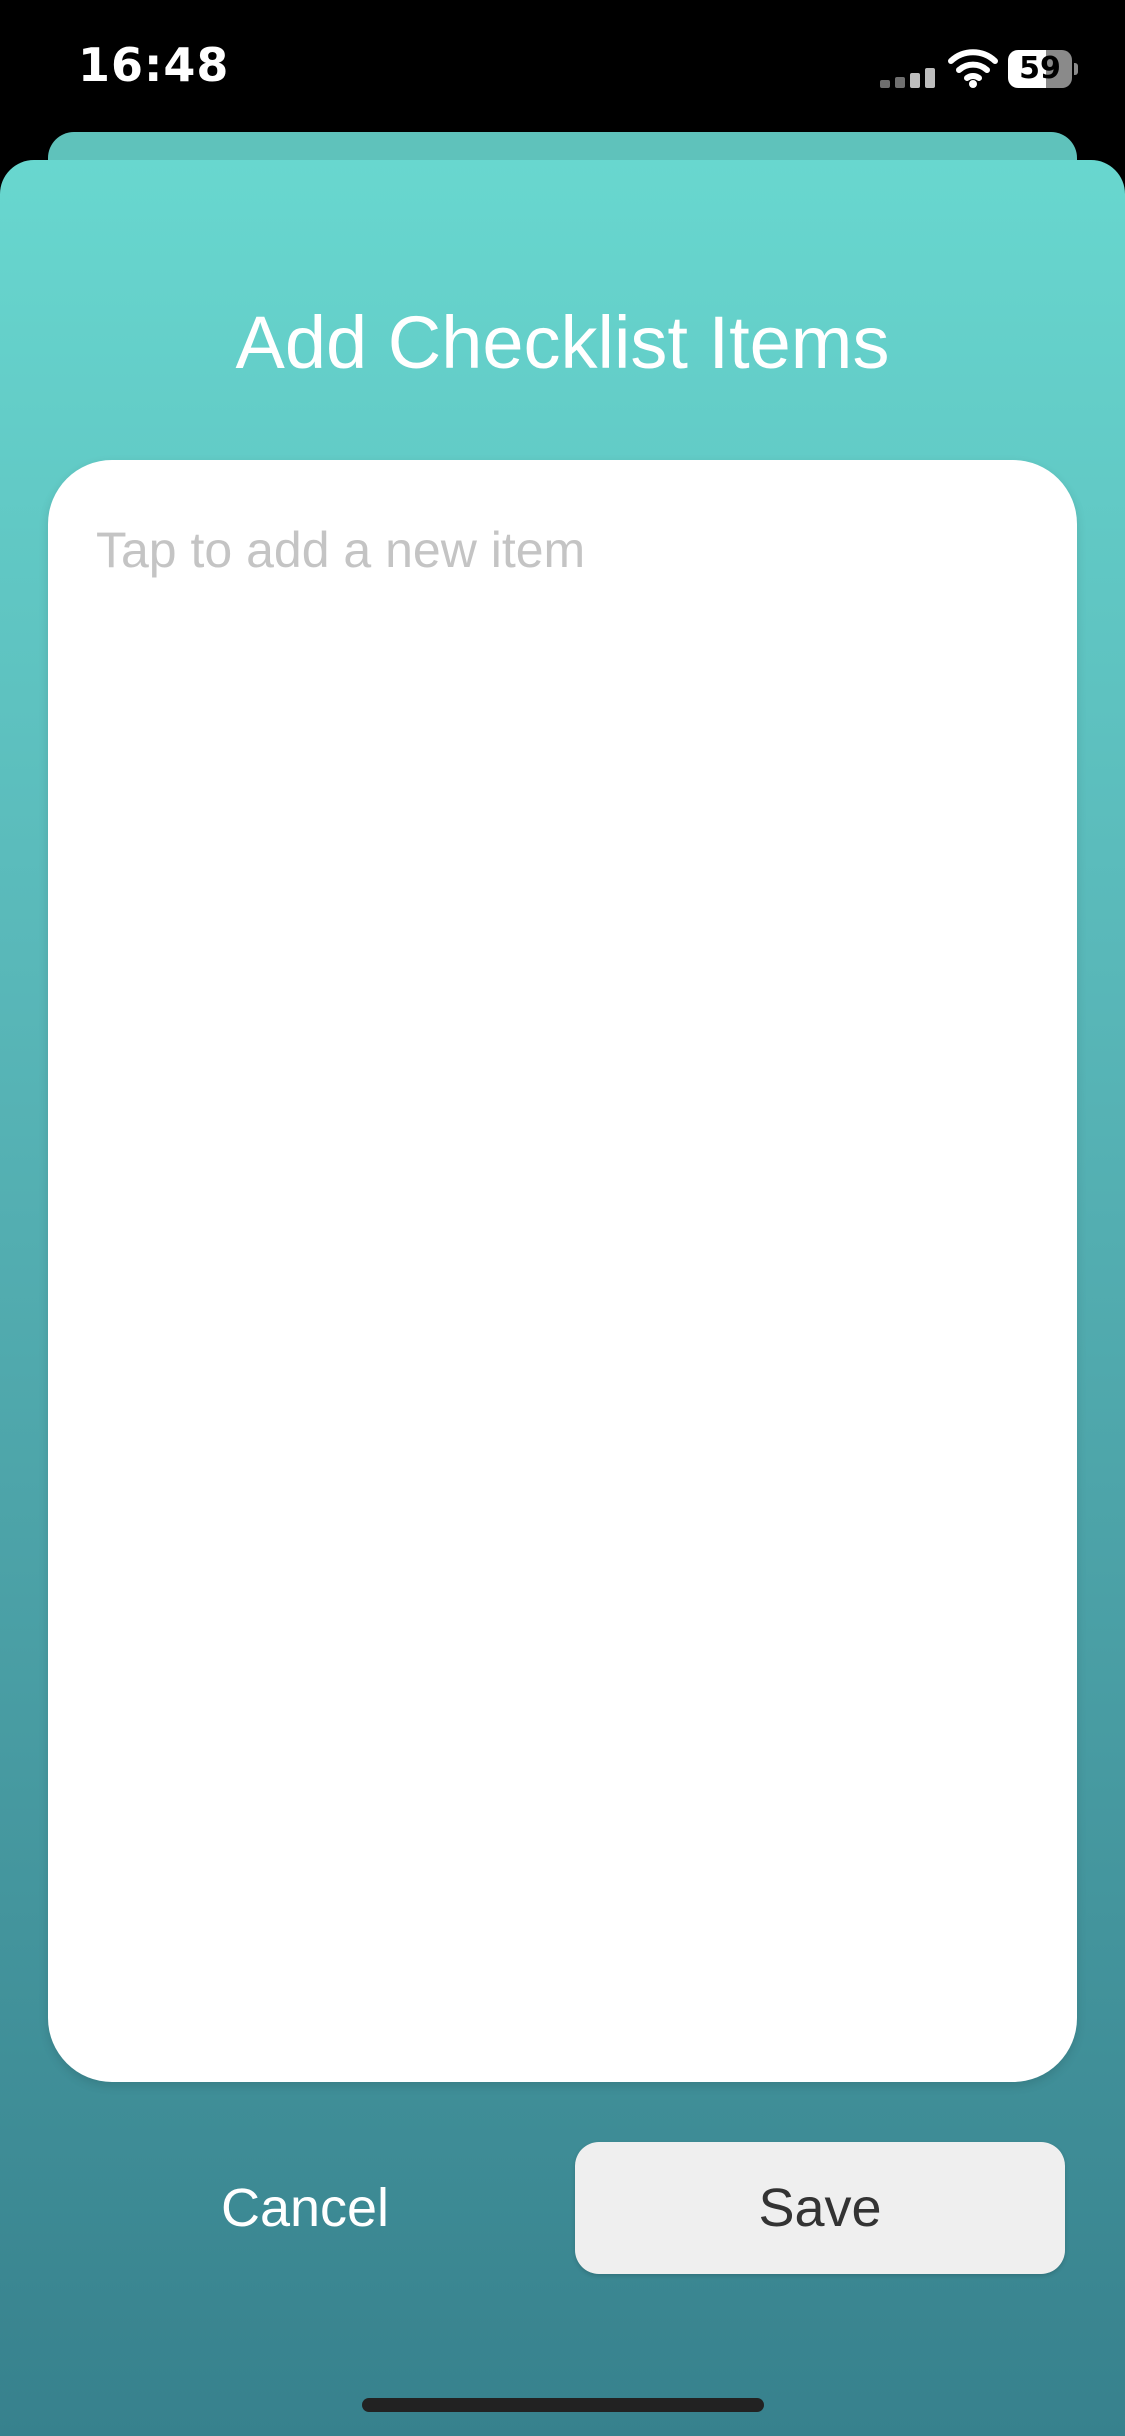  I want to click on battery-icon: 59, so click(1043, 69).